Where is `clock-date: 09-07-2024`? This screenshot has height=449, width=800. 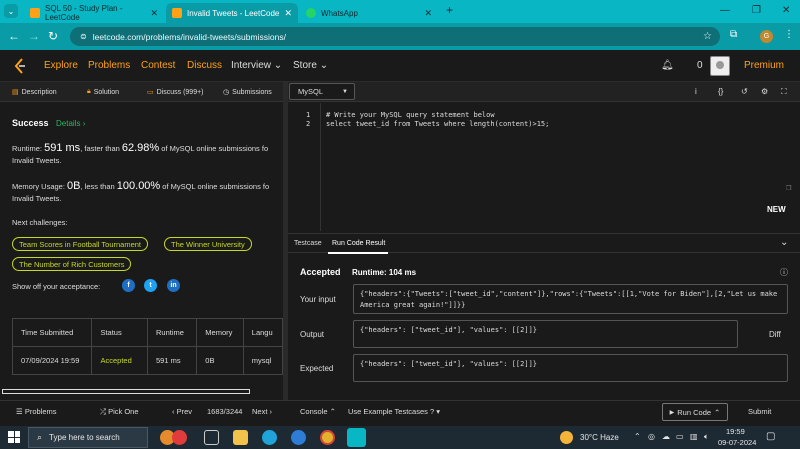
clock-date: 09-07-2024 is located at coordinates (737, 442).